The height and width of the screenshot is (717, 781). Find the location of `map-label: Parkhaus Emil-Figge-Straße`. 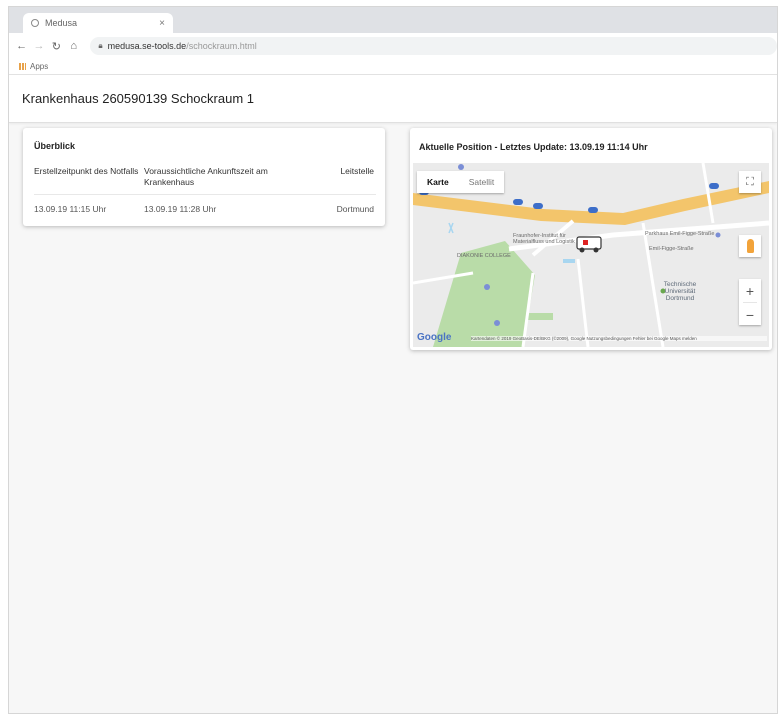

map-label: Parkhaus Emil-Figge-Straße is located at coordinates (680, 234).